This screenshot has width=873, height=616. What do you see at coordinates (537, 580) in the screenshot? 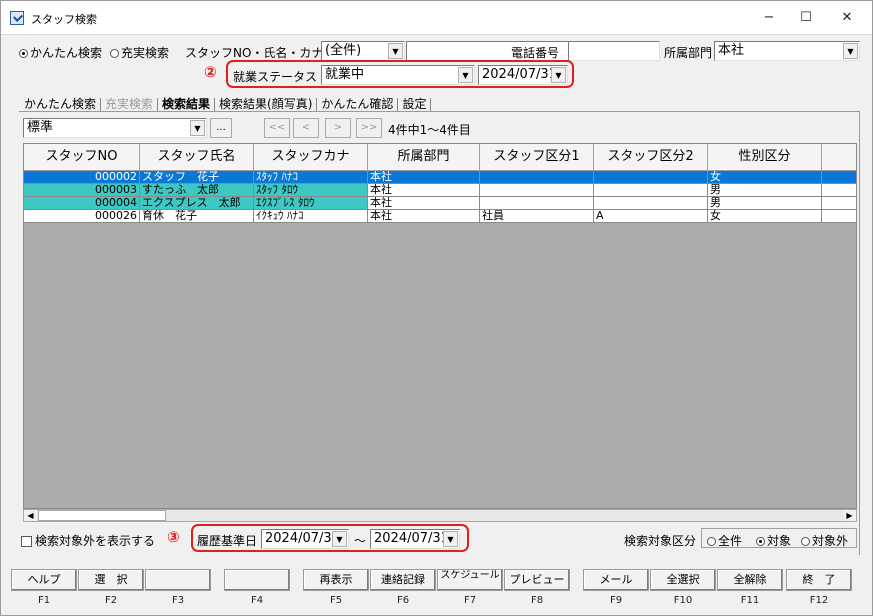
I see `preview-button: プレビュー` at bounding box center [537, 580].